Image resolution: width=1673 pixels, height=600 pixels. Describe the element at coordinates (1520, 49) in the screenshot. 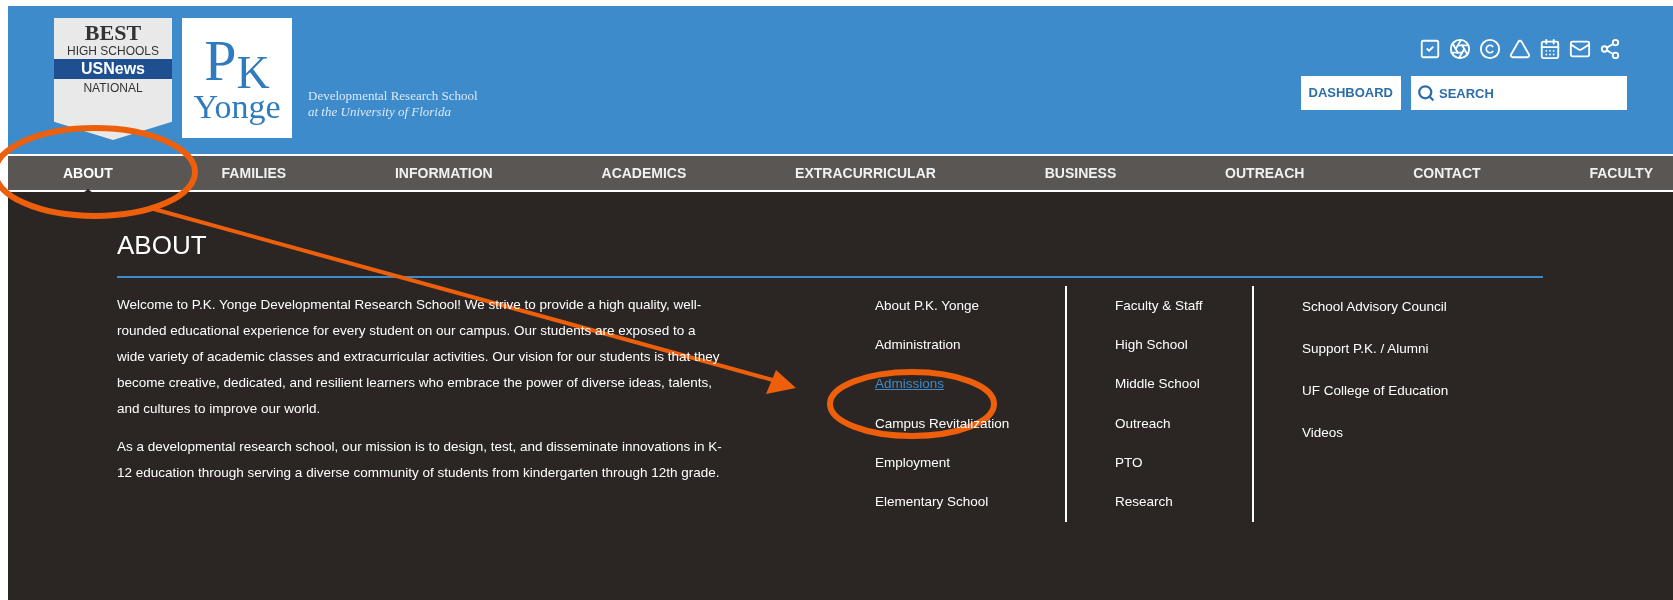

I see `triangle-icon` at that location.